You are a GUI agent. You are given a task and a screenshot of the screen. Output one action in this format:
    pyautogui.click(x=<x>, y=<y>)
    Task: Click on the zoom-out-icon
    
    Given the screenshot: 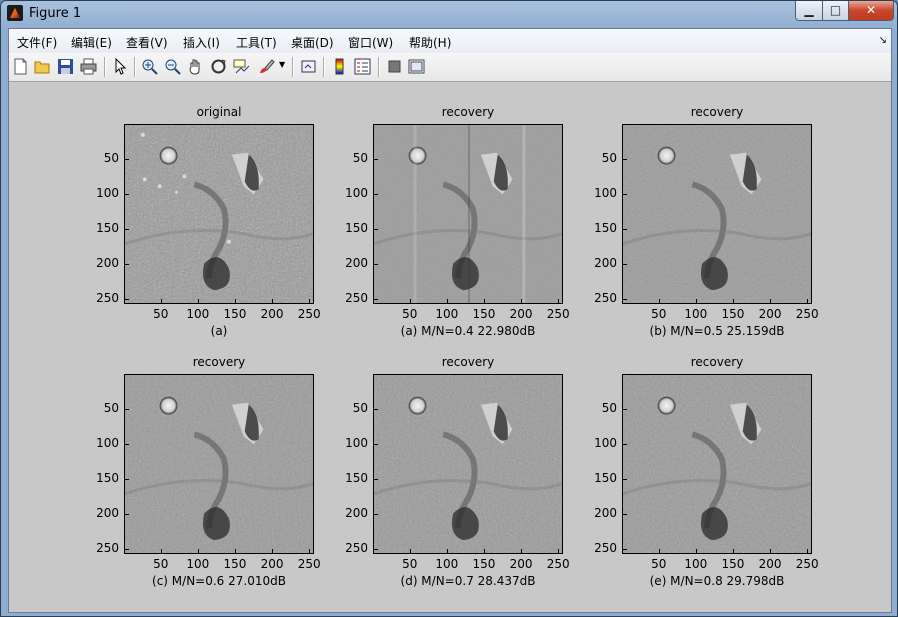 What is the action you would take?
    pyautogui.click(x=172, y=66)
    